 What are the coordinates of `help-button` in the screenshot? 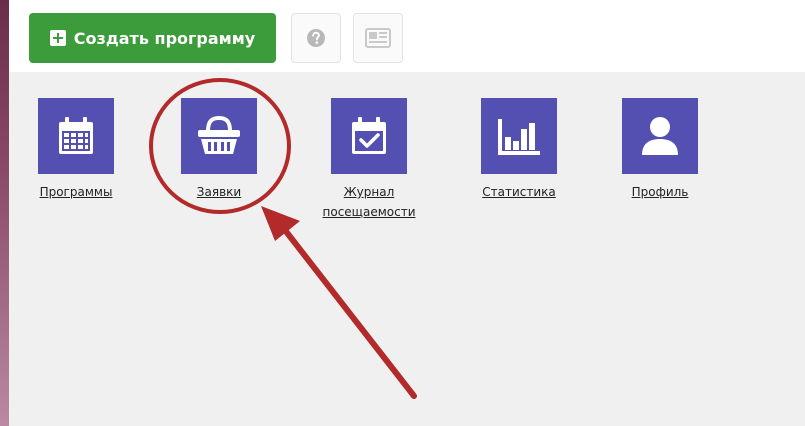 It's located at (316, 38).